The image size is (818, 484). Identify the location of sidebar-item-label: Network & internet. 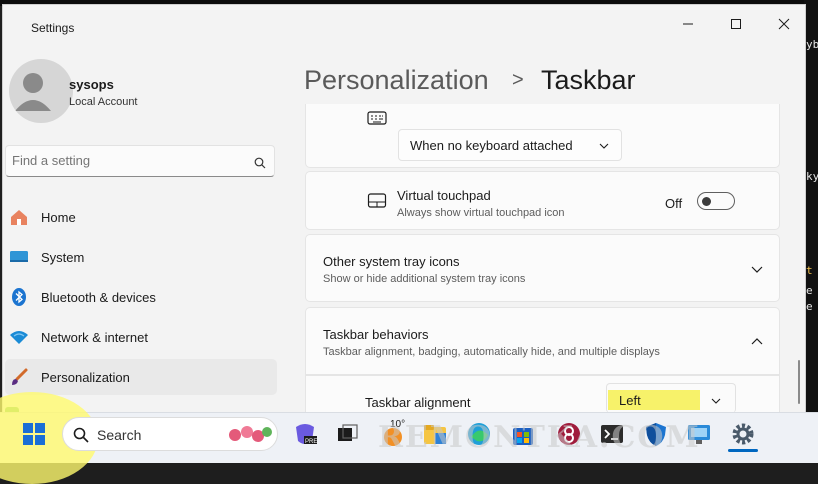
(94, 337).